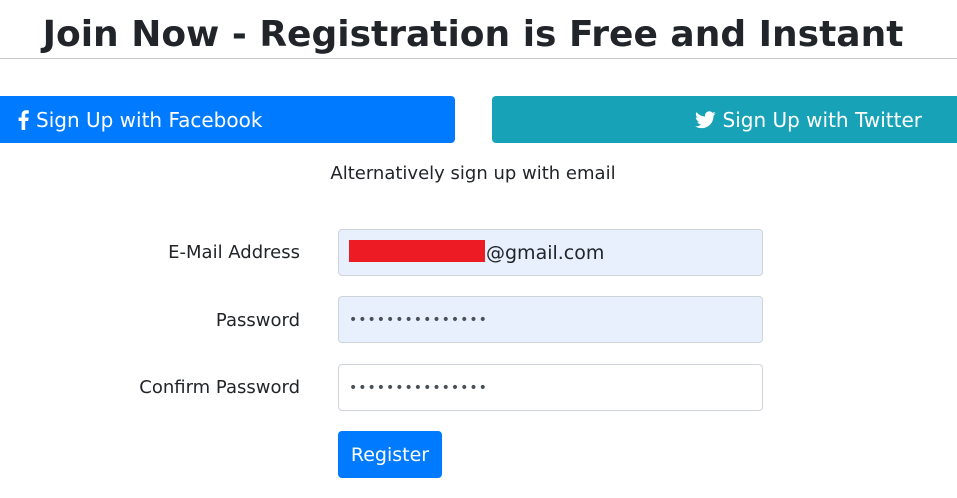 The height and width of the screenshot is (498, 957). I want to click on confirm-password-value: •••••••••••••••, so click(418, 387).